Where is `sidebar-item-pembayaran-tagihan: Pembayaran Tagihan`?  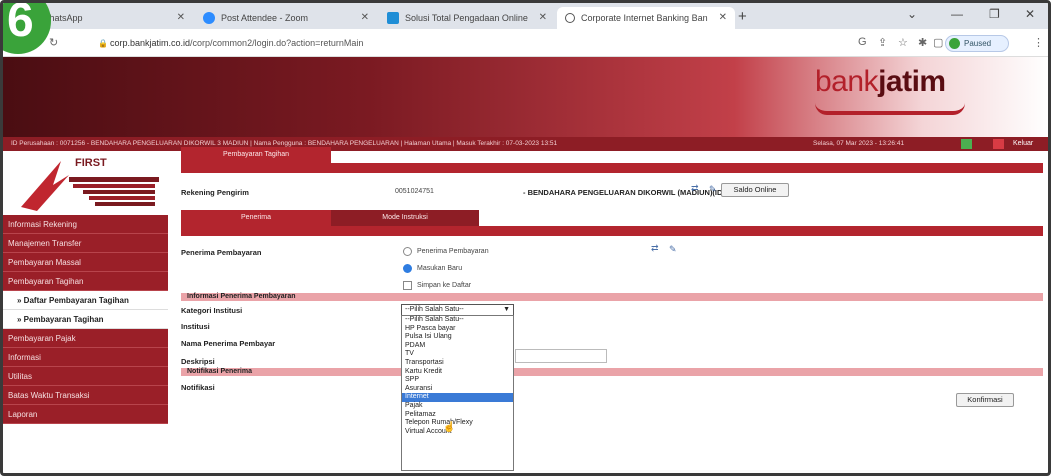
sidebar-item-pembayaran-tagihan: Pembayaran Tagihan is located at coordinates (85, 281).